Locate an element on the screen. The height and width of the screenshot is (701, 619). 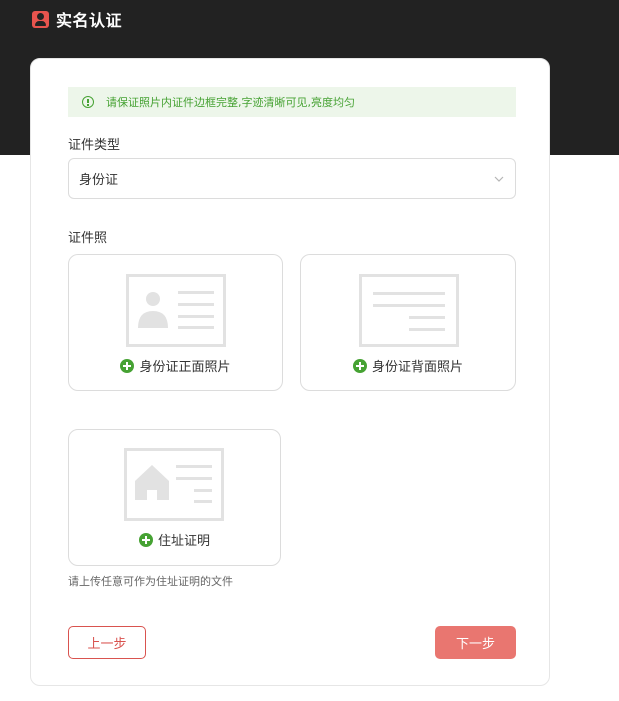
upload-id-front: 身份证正面照片 is located at coordinates (175, 322).